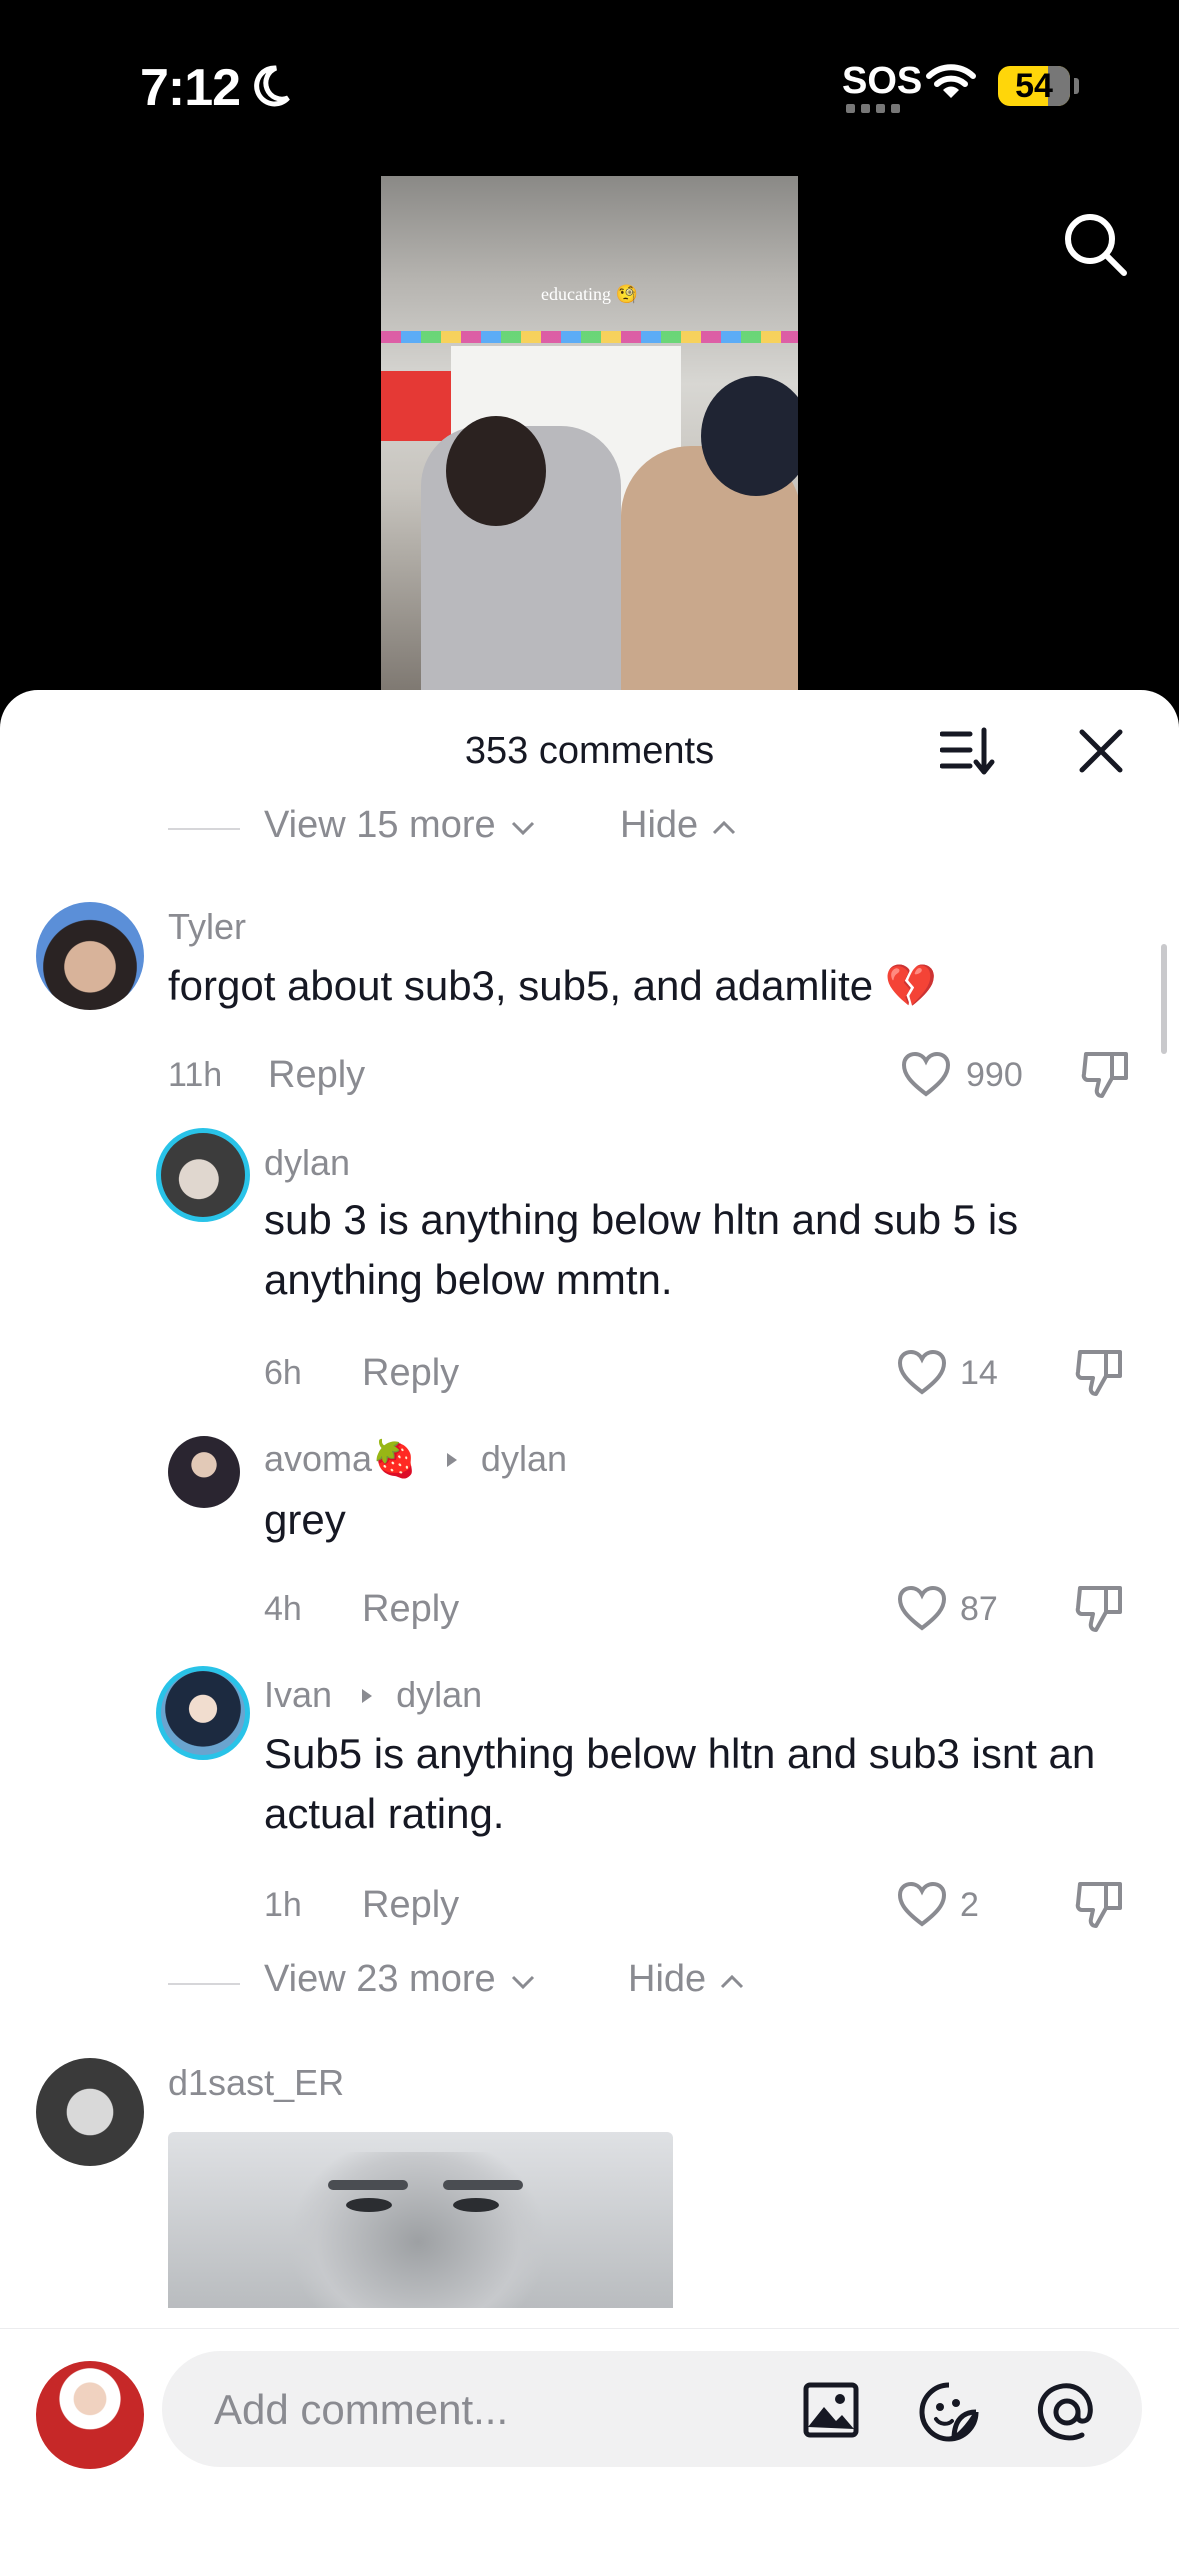  I want to click on view-more-button: View 15 more, so click(400, 825).